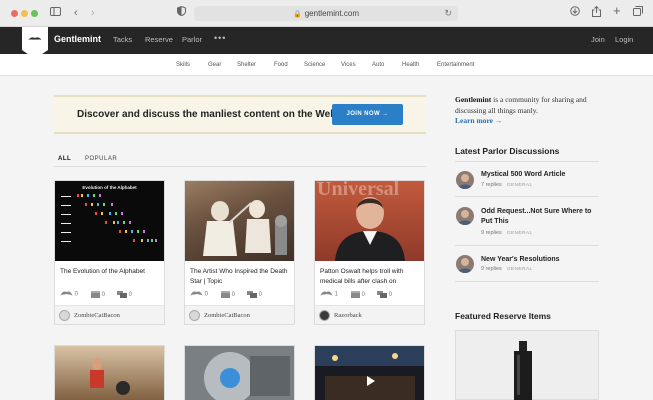  Describe the element at coordinates (101, 159) in the screenshot. I see `tab-popular: POPULAR` at that location.